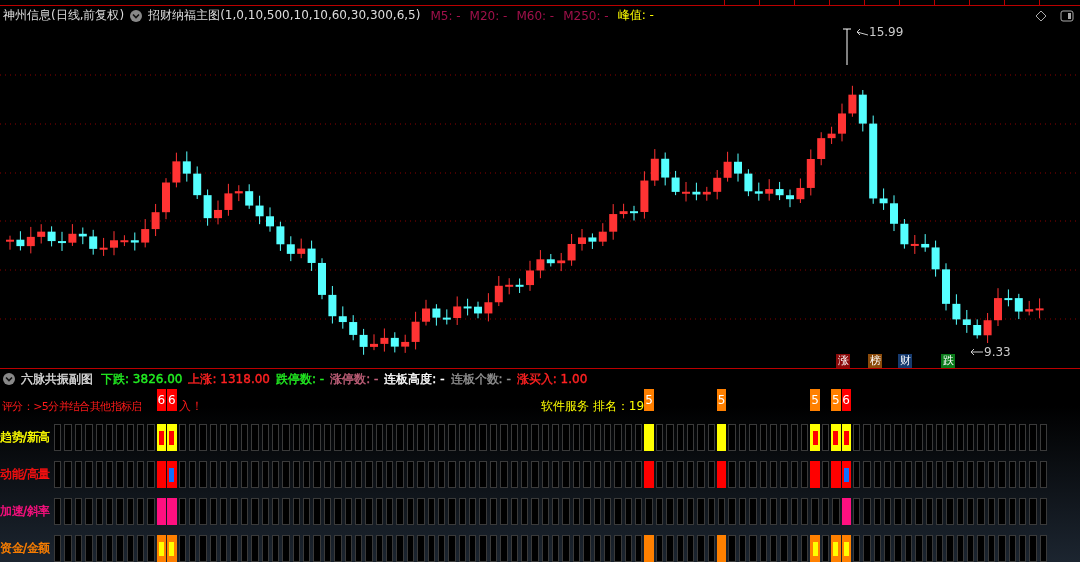 The width and height of the screenshot is (1080, 562). Describe the element at coordinates (977, 352) in the screenshot. I see `leader-line` at that location.